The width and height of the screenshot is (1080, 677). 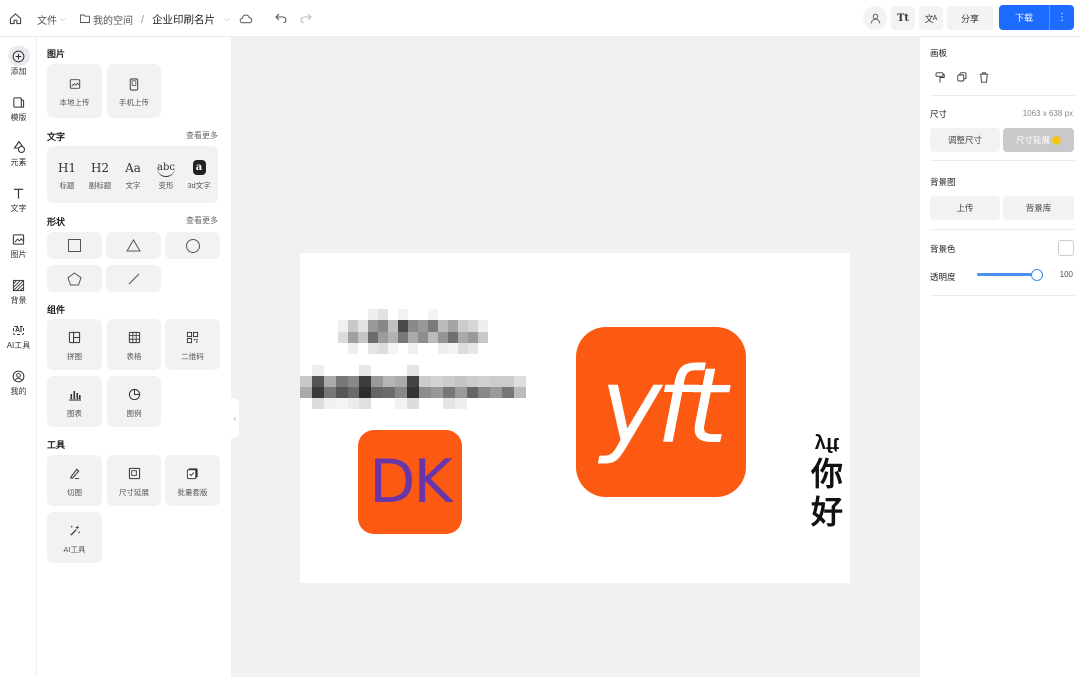 I want to click on tile-label: 图例, so click(x=134, y=413).